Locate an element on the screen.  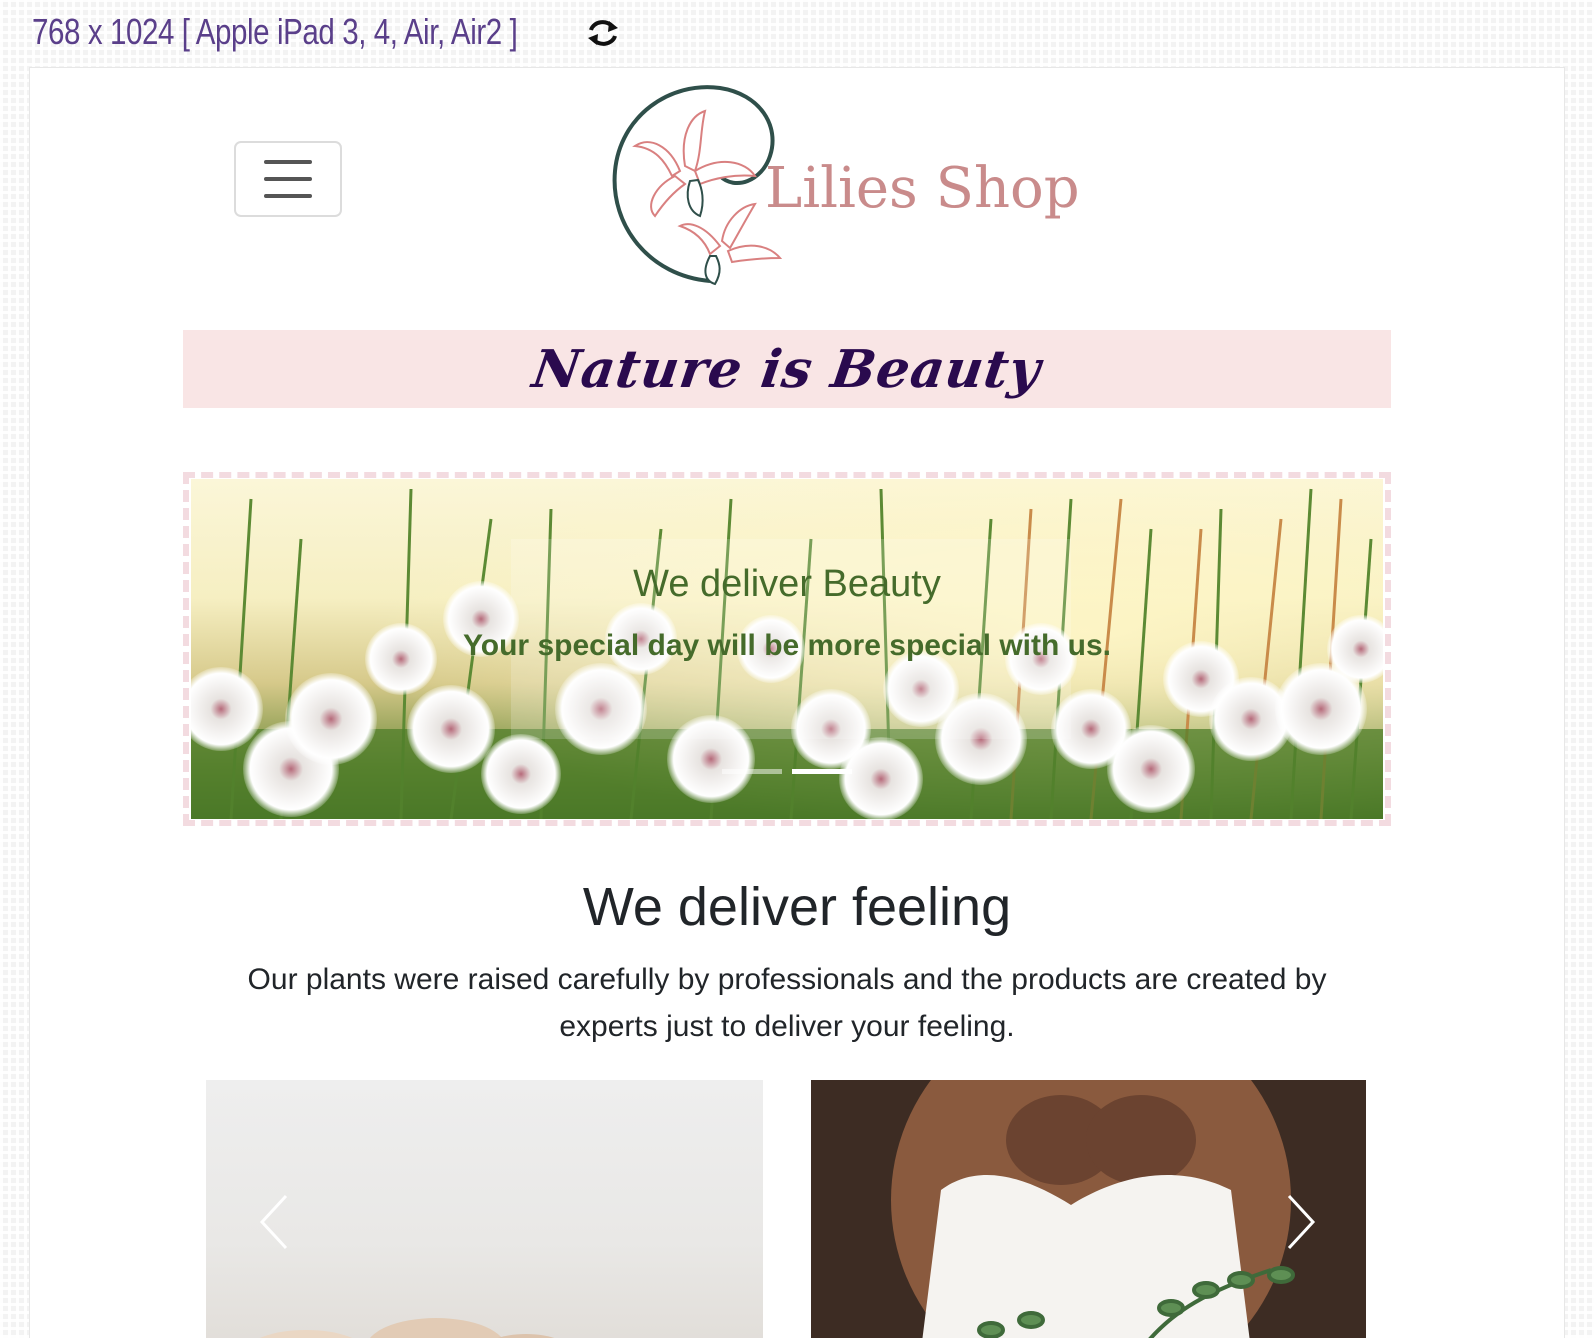
navbar-toggle-button is located at coordinates (288, 179).